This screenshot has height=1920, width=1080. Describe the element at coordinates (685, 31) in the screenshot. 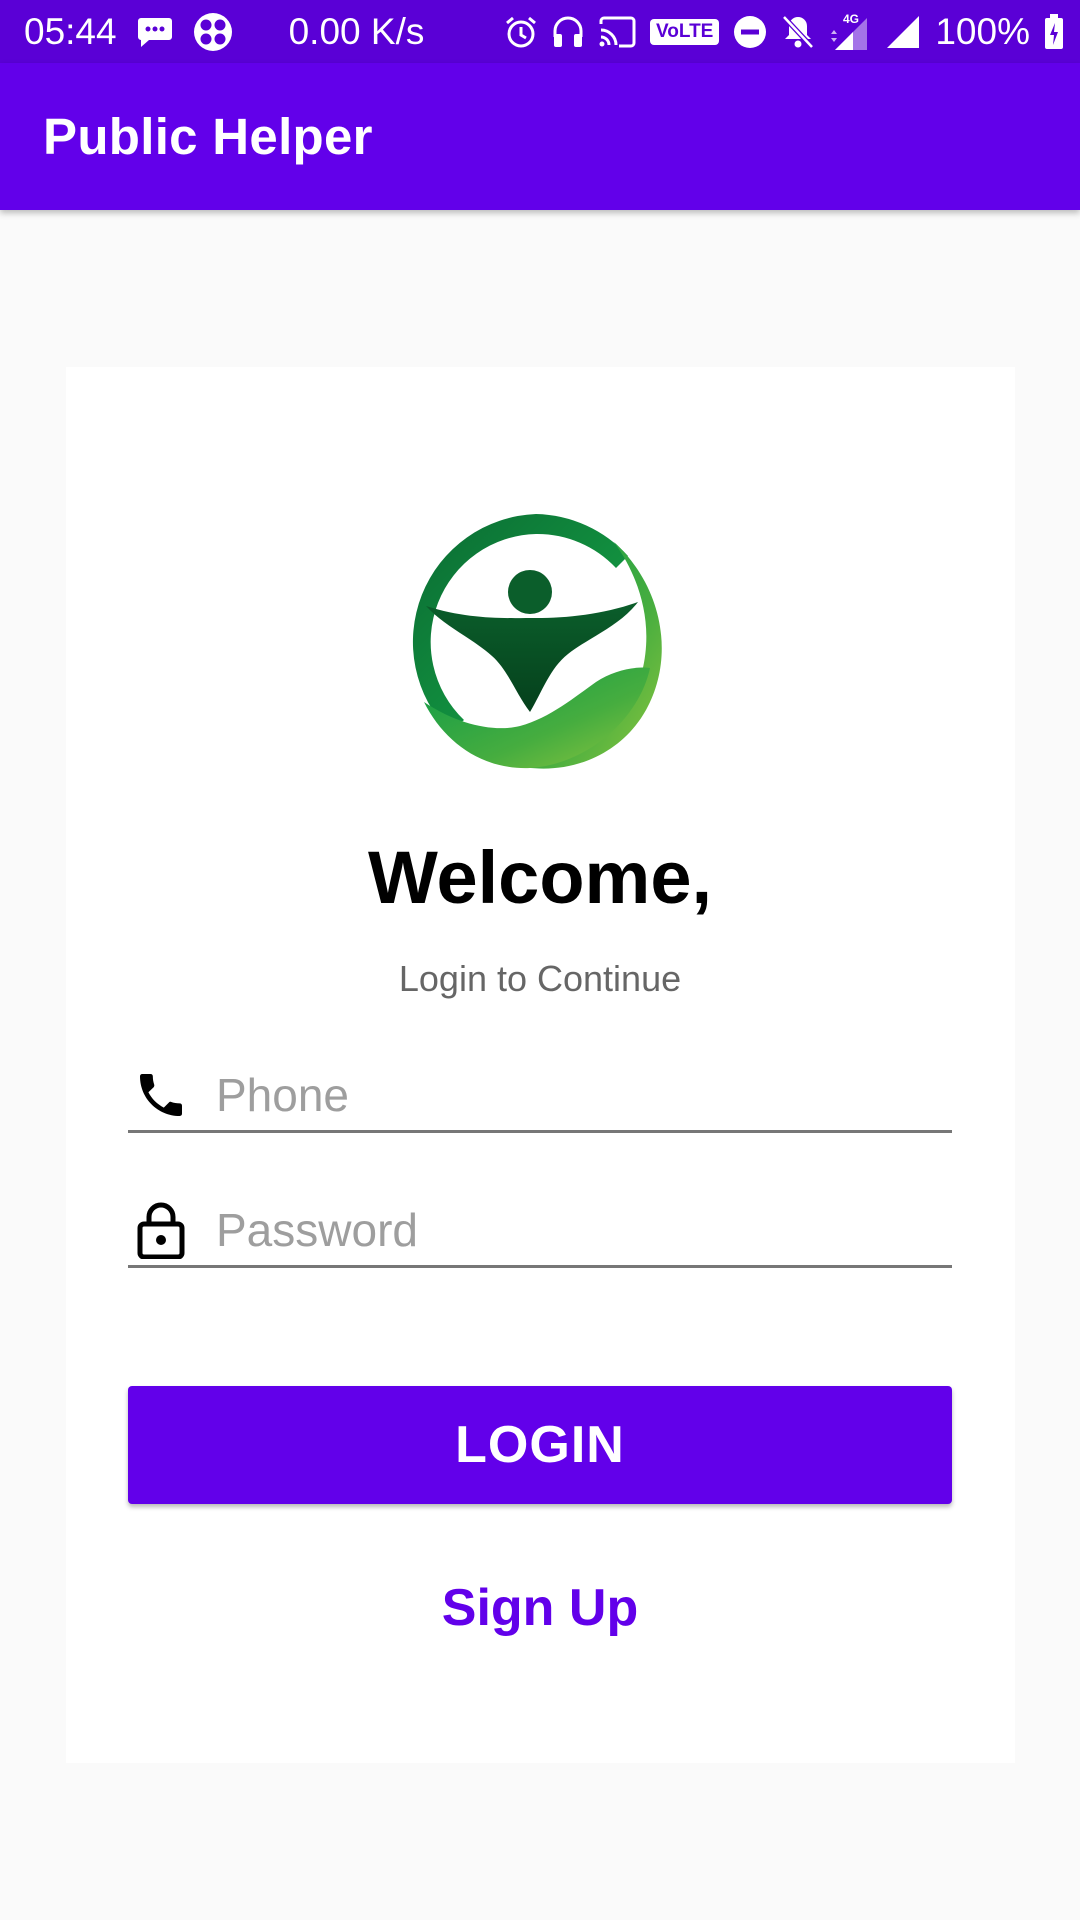

I see `volte-icon: VoLTE` at that location.